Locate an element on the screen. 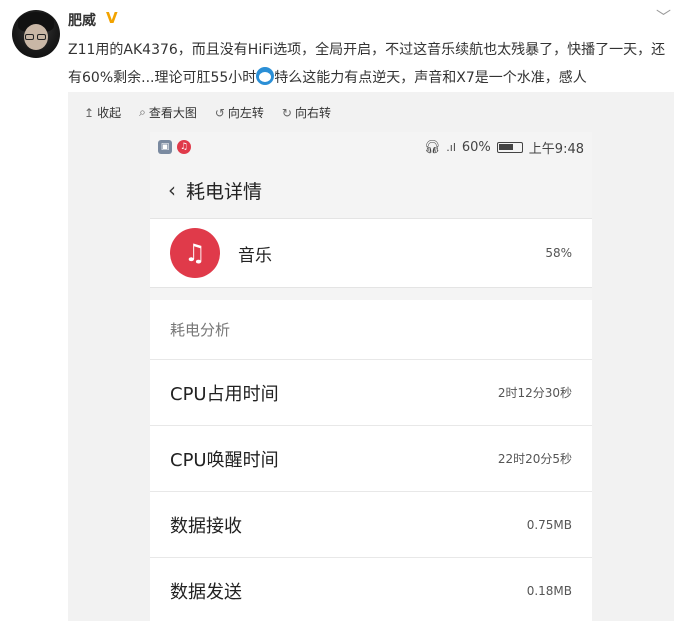 The width and height of the screenshot is (689, 621). app-usage-percent: 58% is located at coordinates (558, 253).